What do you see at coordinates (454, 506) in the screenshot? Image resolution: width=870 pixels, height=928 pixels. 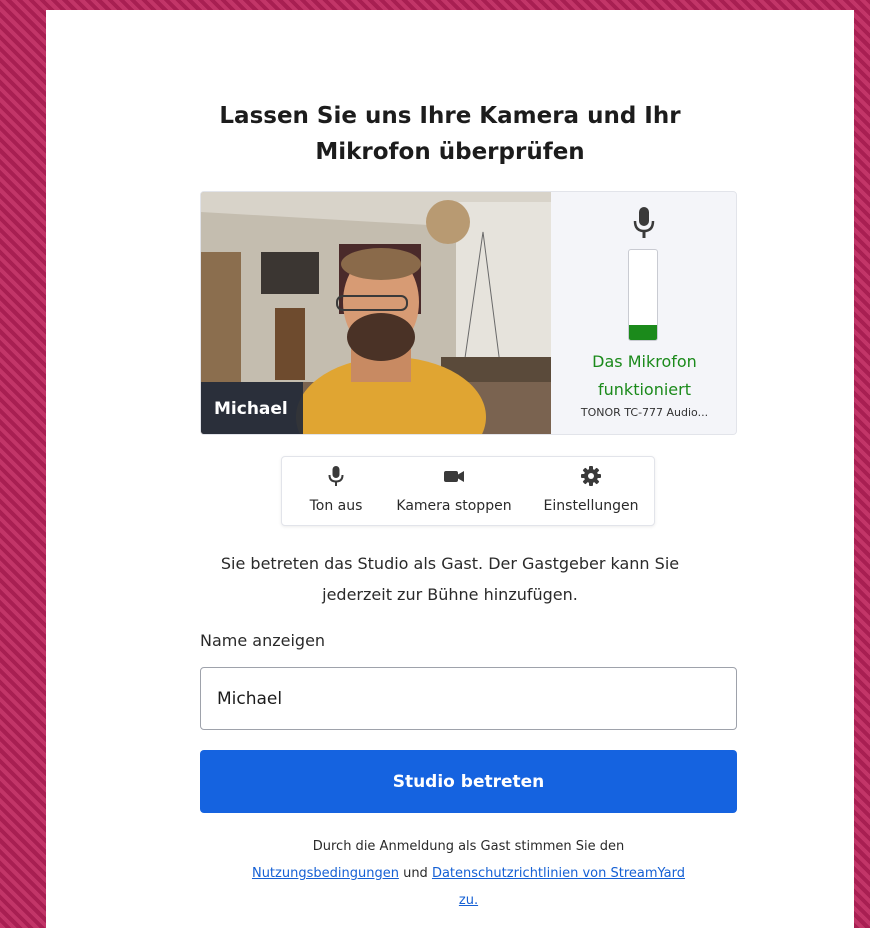 I see `stop-camera-button-label: Kamera stoppen` at bounding box center [454, 506].